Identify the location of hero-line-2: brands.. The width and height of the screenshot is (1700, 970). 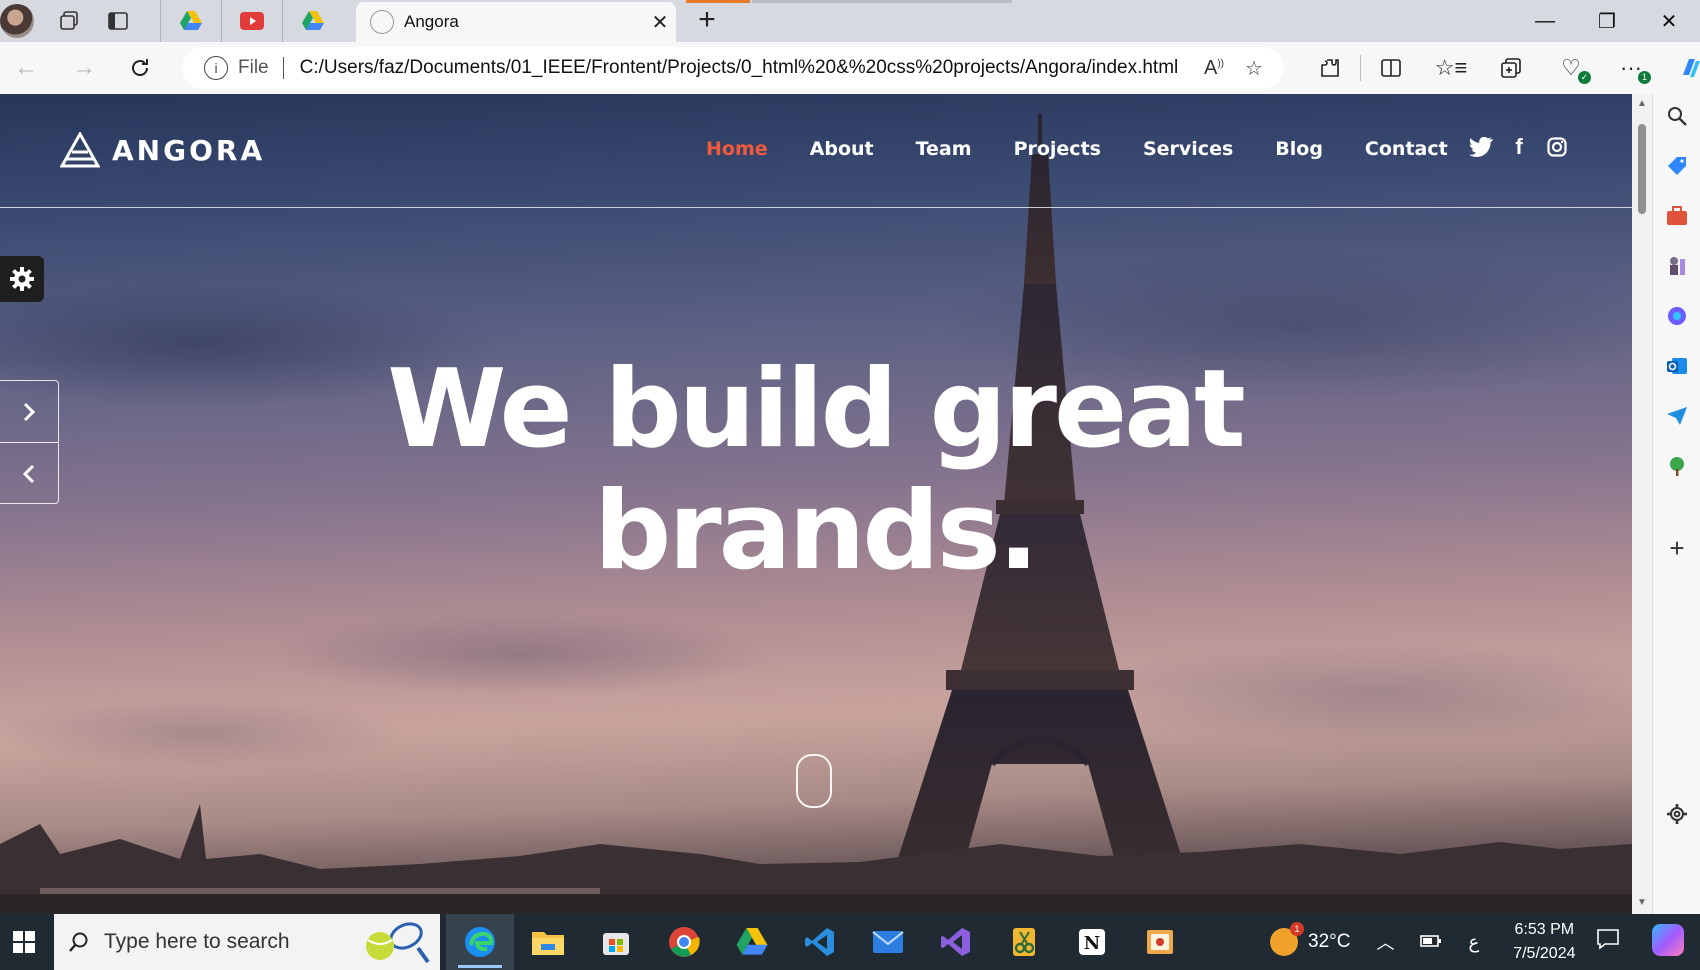
(816, 531).